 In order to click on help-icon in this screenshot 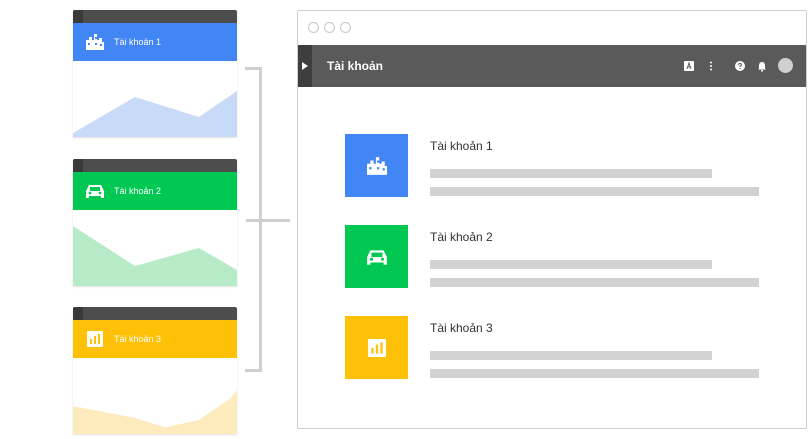, I will do `click(740, 66)`.